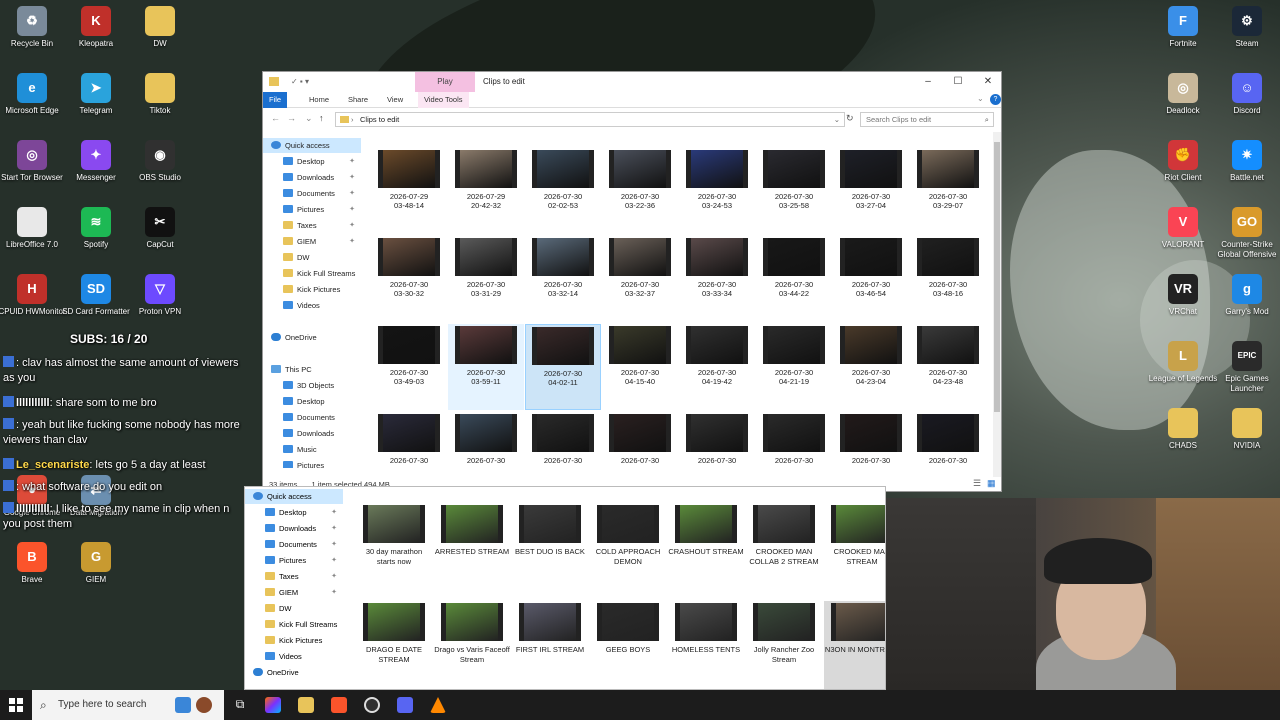 Image resolution: width=1280 pixels, height=720 pixels. What do you see at coordinates (1183, 94) in the screenshot?
I see `desktop-icon-deadlock: ◎ Deadlock` at bounding box center [1183, 94].